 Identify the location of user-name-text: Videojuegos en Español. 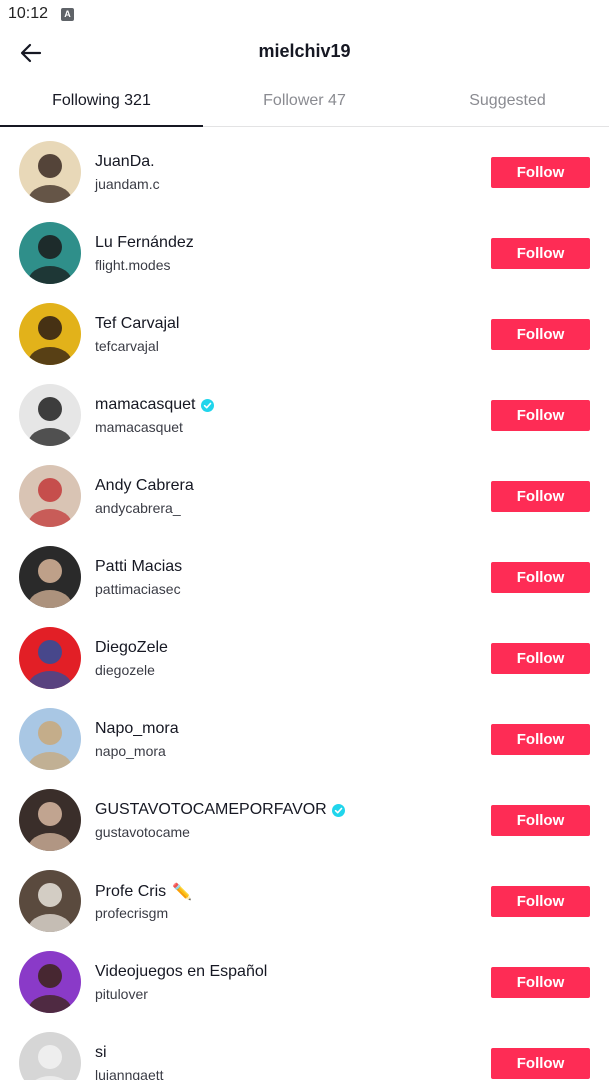
(181, 971).